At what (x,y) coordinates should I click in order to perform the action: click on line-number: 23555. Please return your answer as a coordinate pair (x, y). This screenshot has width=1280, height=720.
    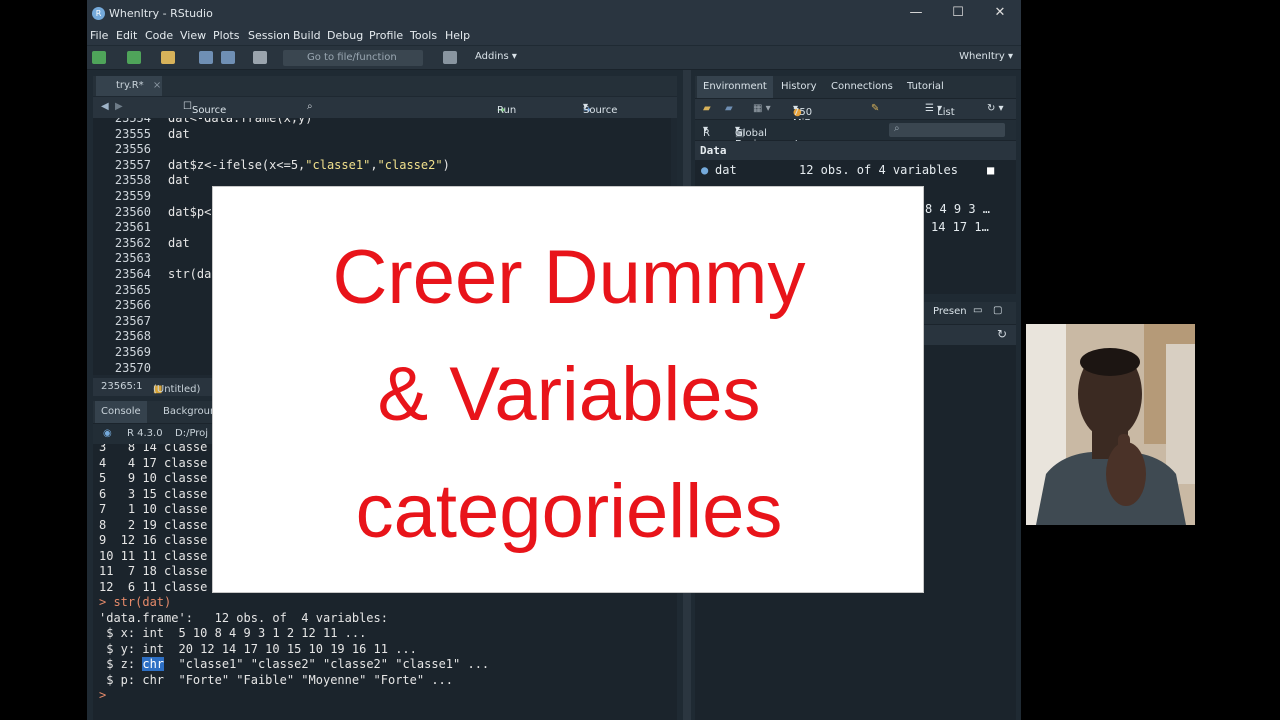
    Looking at the image, I should click on (132, 133).